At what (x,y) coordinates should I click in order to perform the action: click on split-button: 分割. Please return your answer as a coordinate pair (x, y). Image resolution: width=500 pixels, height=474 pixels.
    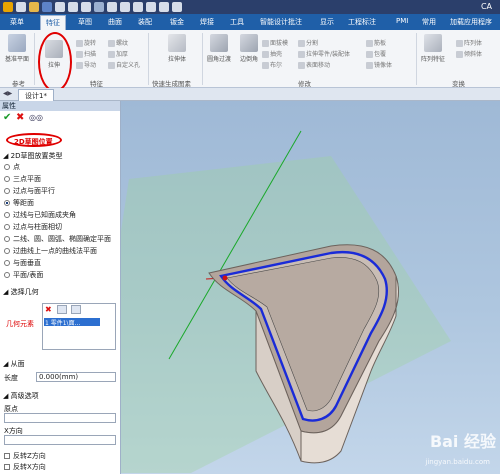
    Looking at the image, I should click on (308, 42).